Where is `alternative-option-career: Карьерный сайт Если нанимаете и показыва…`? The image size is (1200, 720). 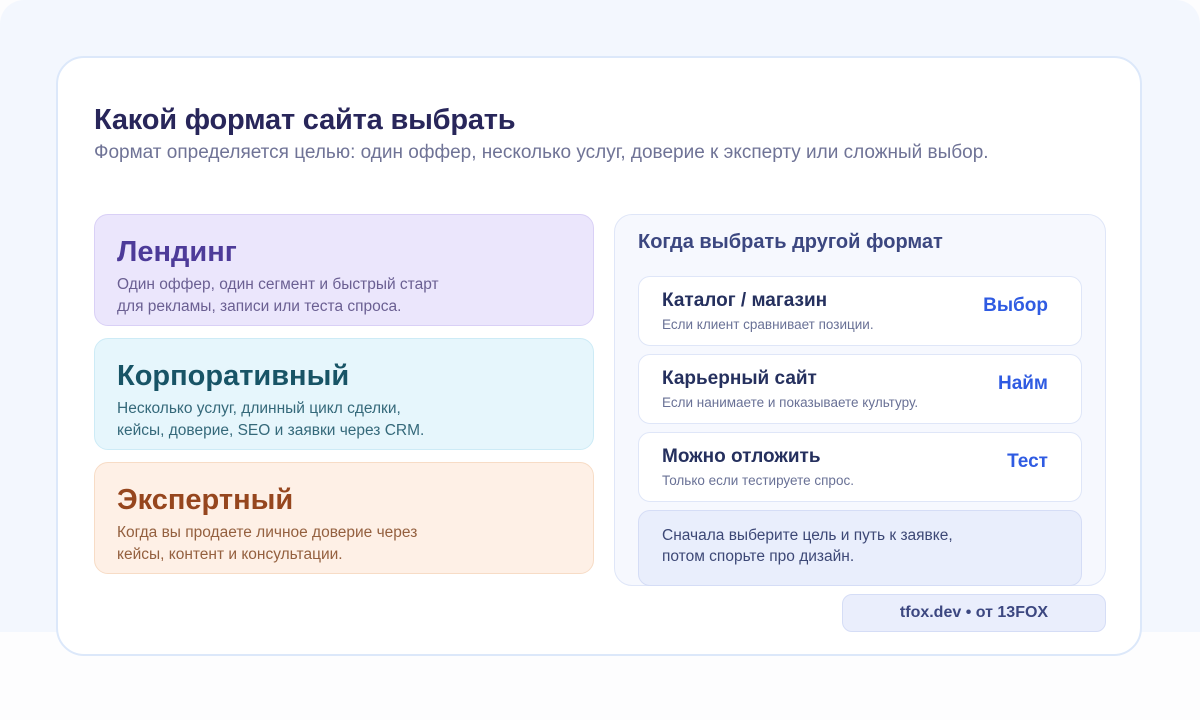
alternative-option-career: Карьерный сайт Если нанимаете и показыва… is located at coordinates (860, 389).